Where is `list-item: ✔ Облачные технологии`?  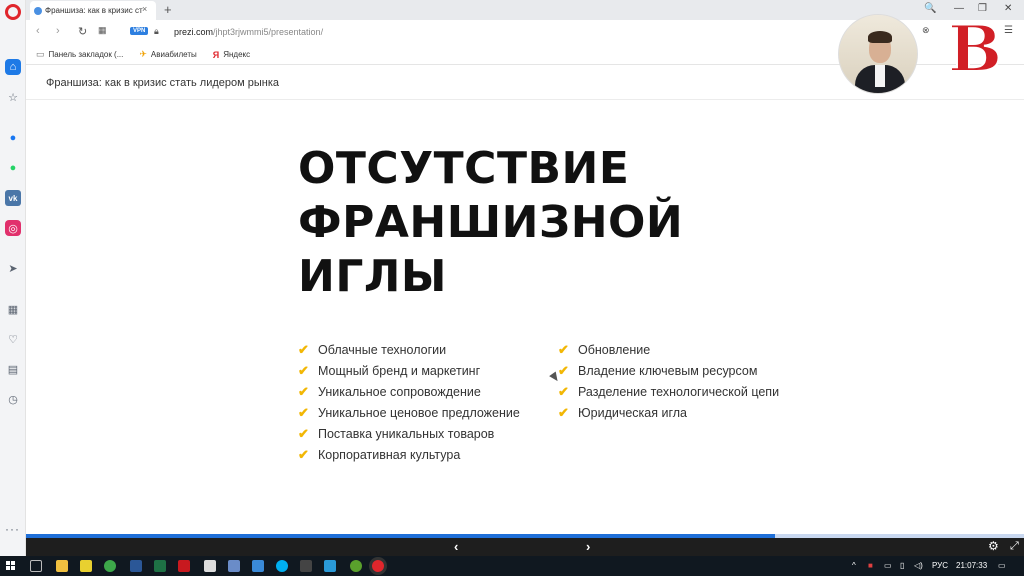 list-item: ✔ Облачные технологии is located at coordinates (372, 349).